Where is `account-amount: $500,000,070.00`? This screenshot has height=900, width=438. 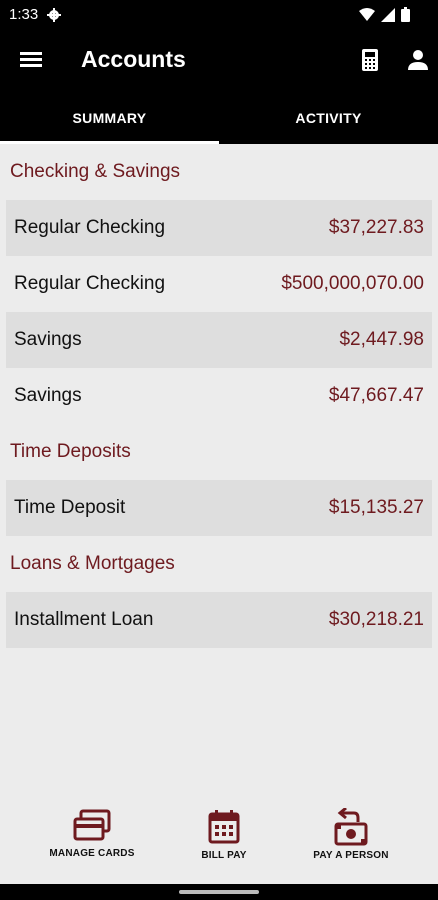
account-amount: $500,000,070.00 is located at coordinates (352, 283).